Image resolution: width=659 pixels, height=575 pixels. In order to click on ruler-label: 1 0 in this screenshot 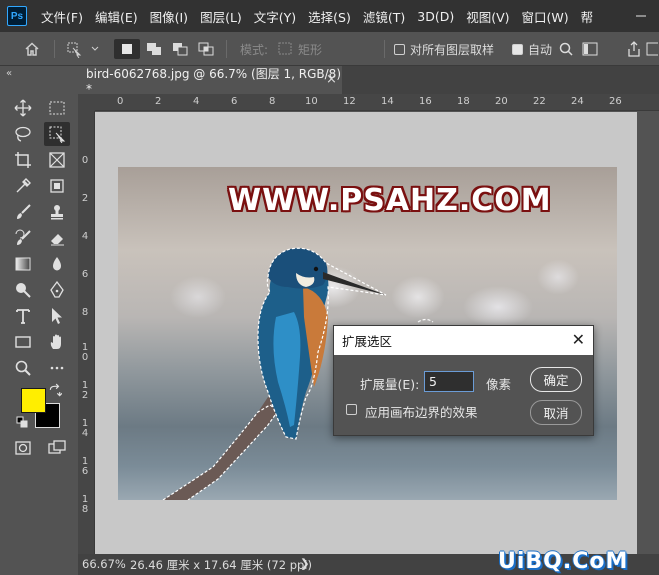, I will do `click(85, 352)`.